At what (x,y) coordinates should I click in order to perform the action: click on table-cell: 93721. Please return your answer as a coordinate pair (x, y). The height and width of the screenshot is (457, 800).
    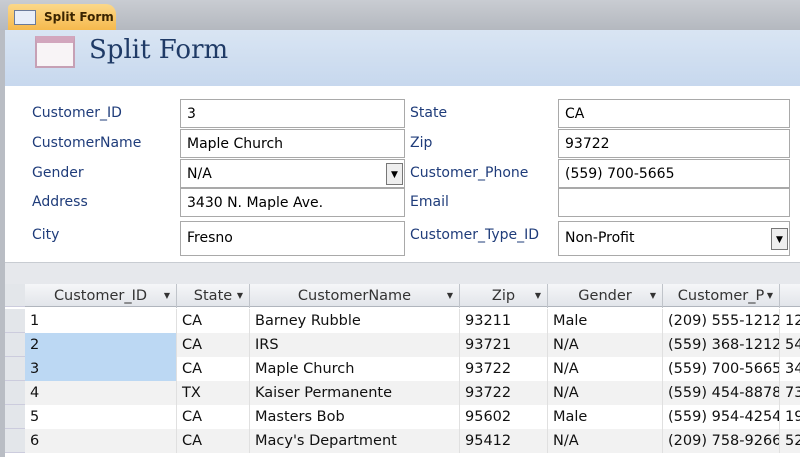
    Looking at the image, I should click on (504, 345).